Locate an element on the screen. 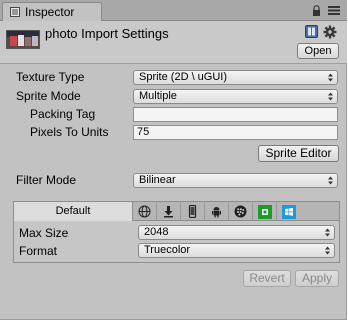 Image resolution: width=348 pixels, height=321 pixels. tab-standalone is located at coordinates (169, 211).